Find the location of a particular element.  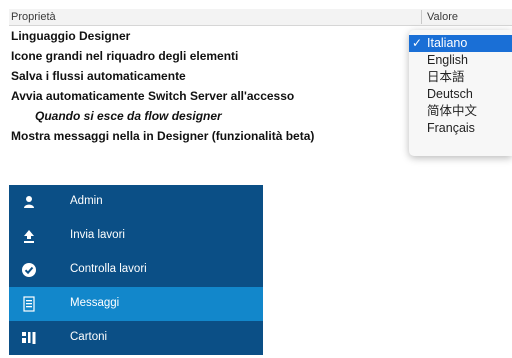

nav-item-messaggi: Messaggi is located at coordinates (136, 304).